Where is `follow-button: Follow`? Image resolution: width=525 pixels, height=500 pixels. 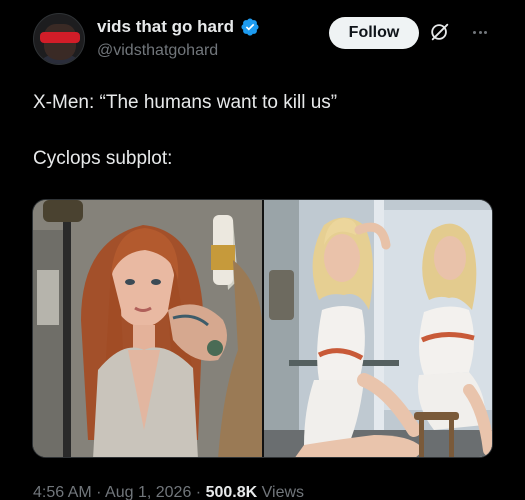
follow-button: Follow is located at coordinates (374, 33).